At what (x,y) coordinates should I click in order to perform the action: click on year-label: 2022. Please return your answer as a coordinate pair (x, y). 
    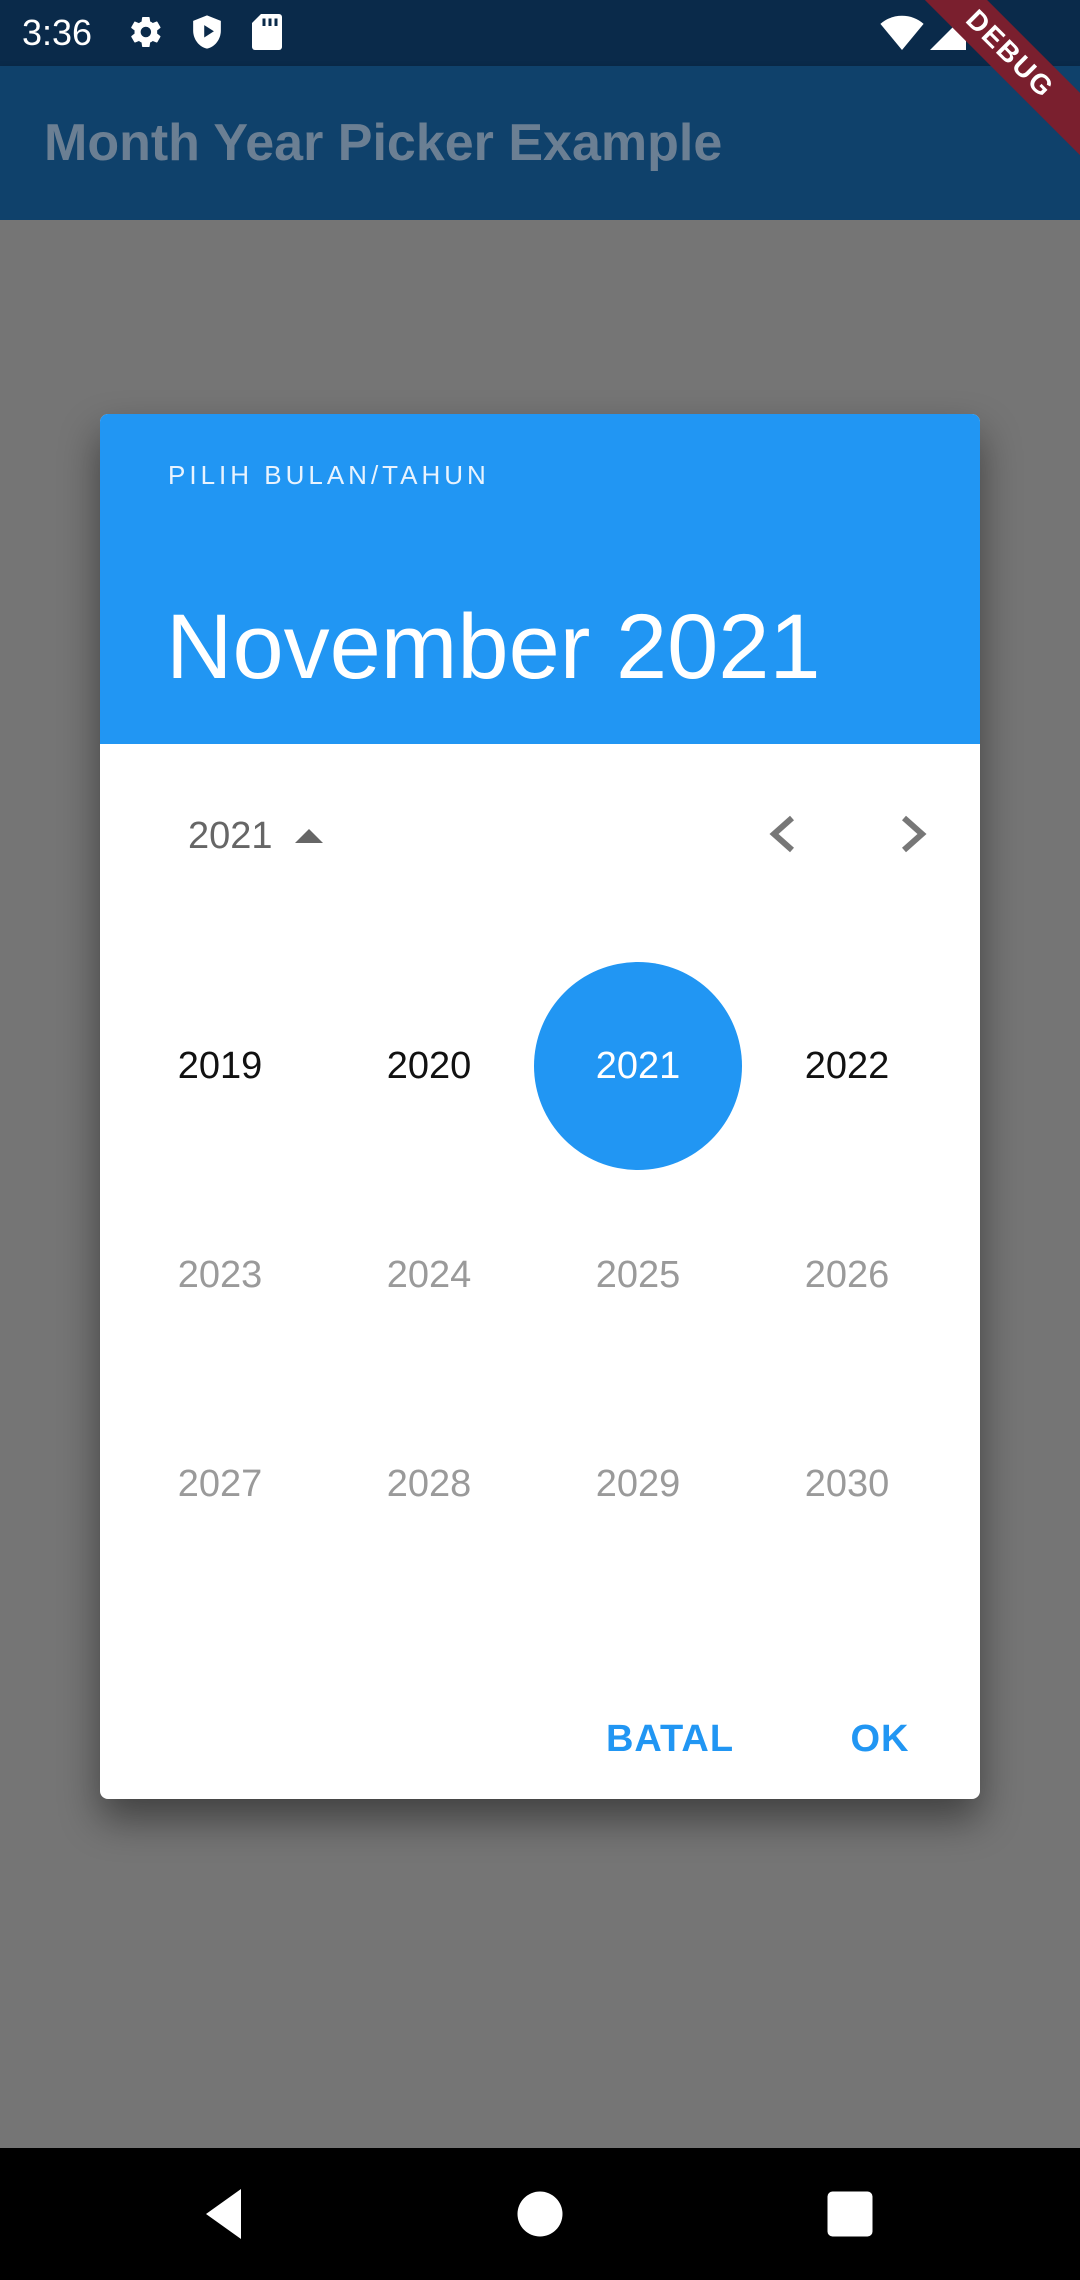
    Looking at the image, I should click on (847, 1065).